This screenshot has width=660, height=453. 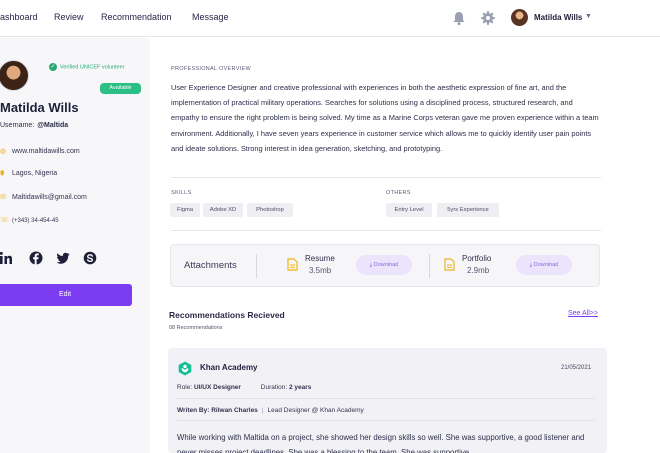 What do you see at coordinates (66, 295) in the screenshot?
I see `edit-button: Edit` at bounding box center [66, 295].